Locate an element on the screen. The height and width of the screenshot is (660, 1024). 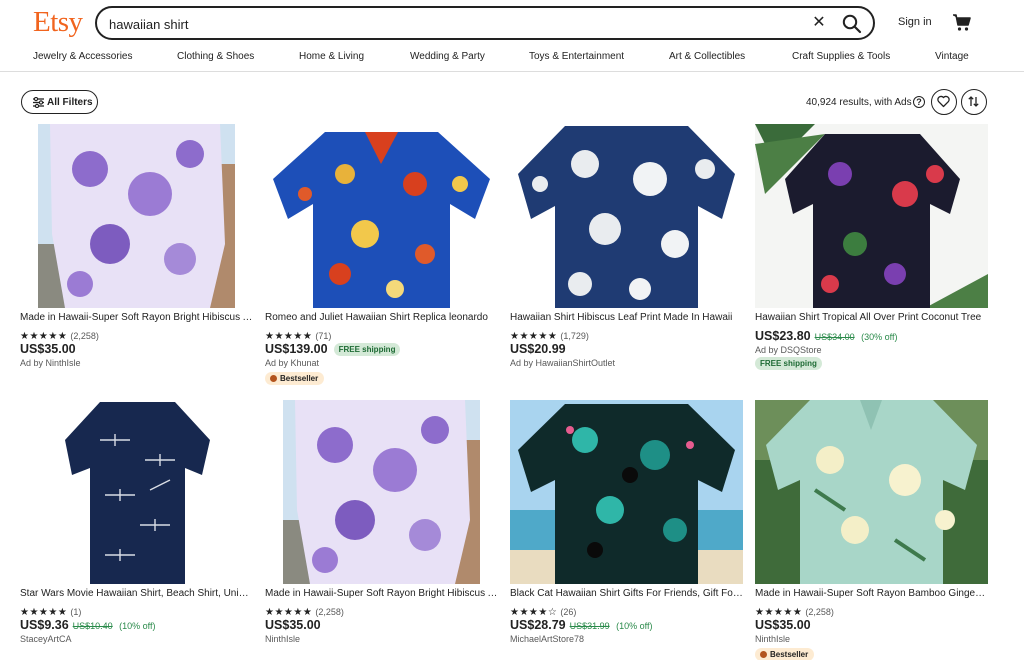
cart-icon is located at coordinates (962, 22).